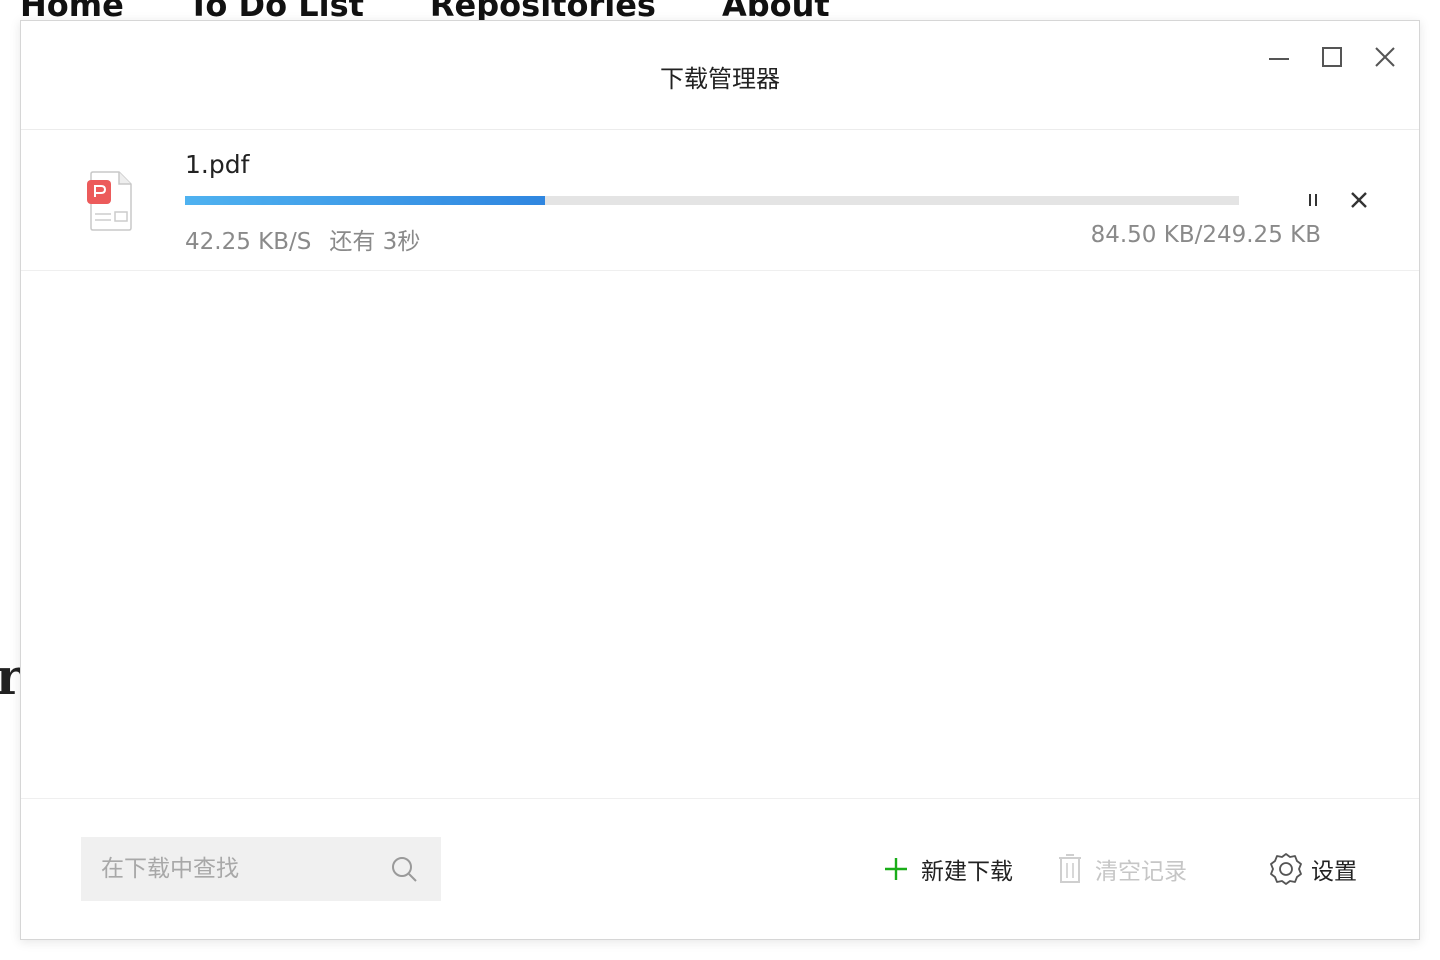 This screenshot has height=960, width=1440. Describe the element at coordinates (111, 202) in the screenshot. I see `pdf-file-icon` at that location.